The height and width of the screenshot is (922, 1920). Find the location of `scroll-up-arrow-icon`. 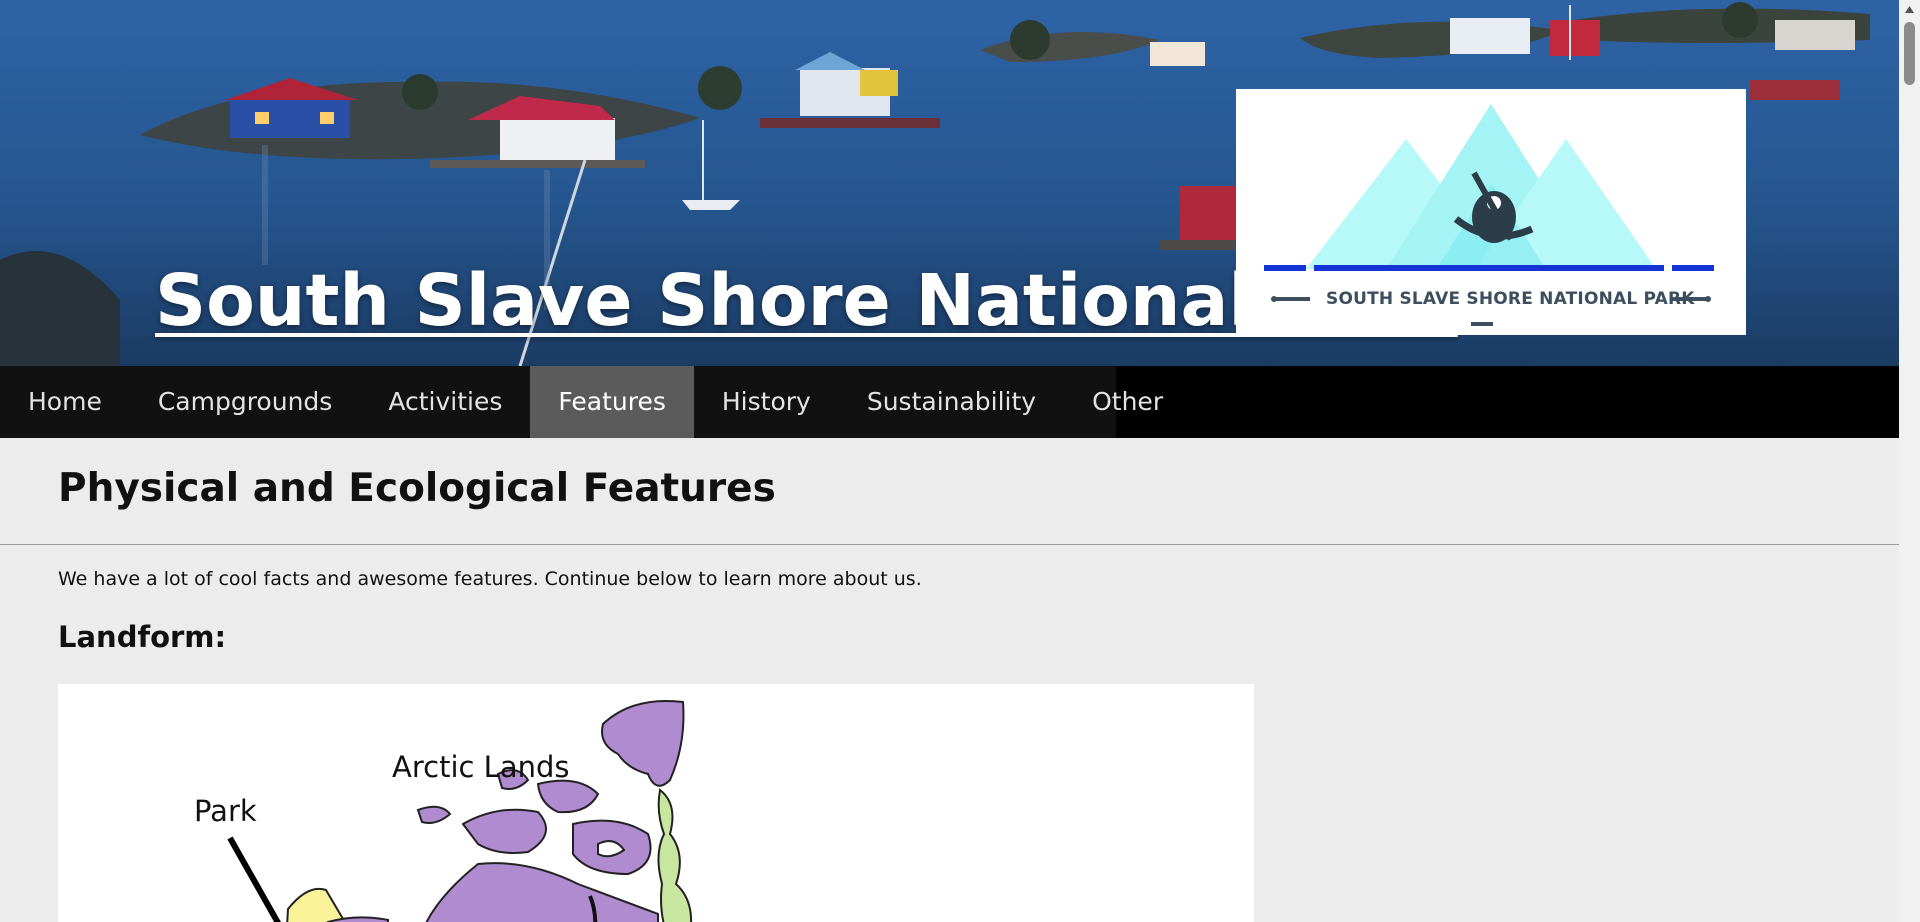

scroll-up-arrow-icon is located at coordinates (1909, 10).